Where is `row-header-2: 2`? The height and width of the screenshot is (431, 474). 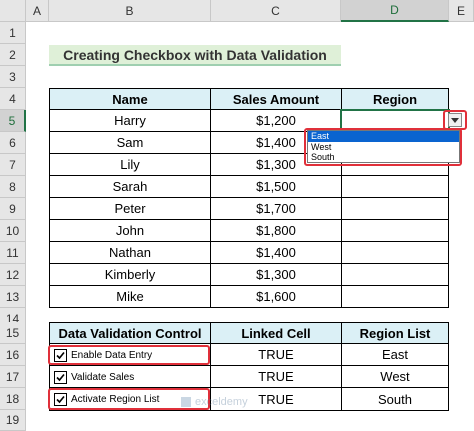
row-header-2: 2 is located at coordinates (13, 55).